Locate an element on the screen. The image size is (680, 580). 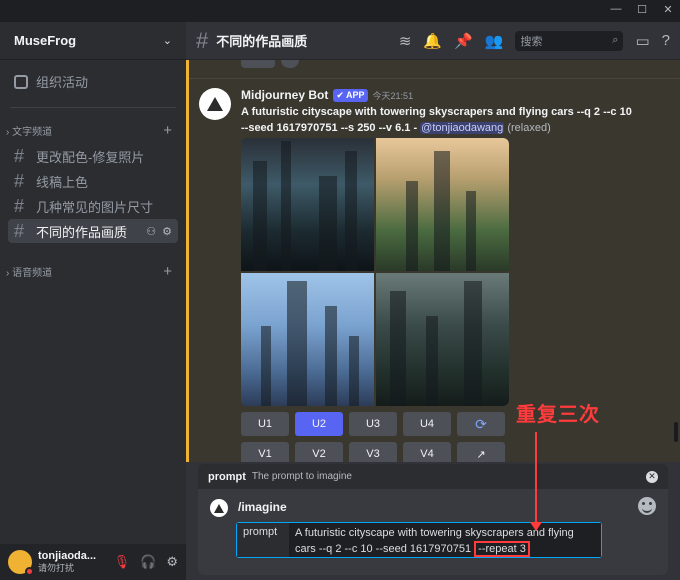
scrollbar is located at coordinates (676, 432).